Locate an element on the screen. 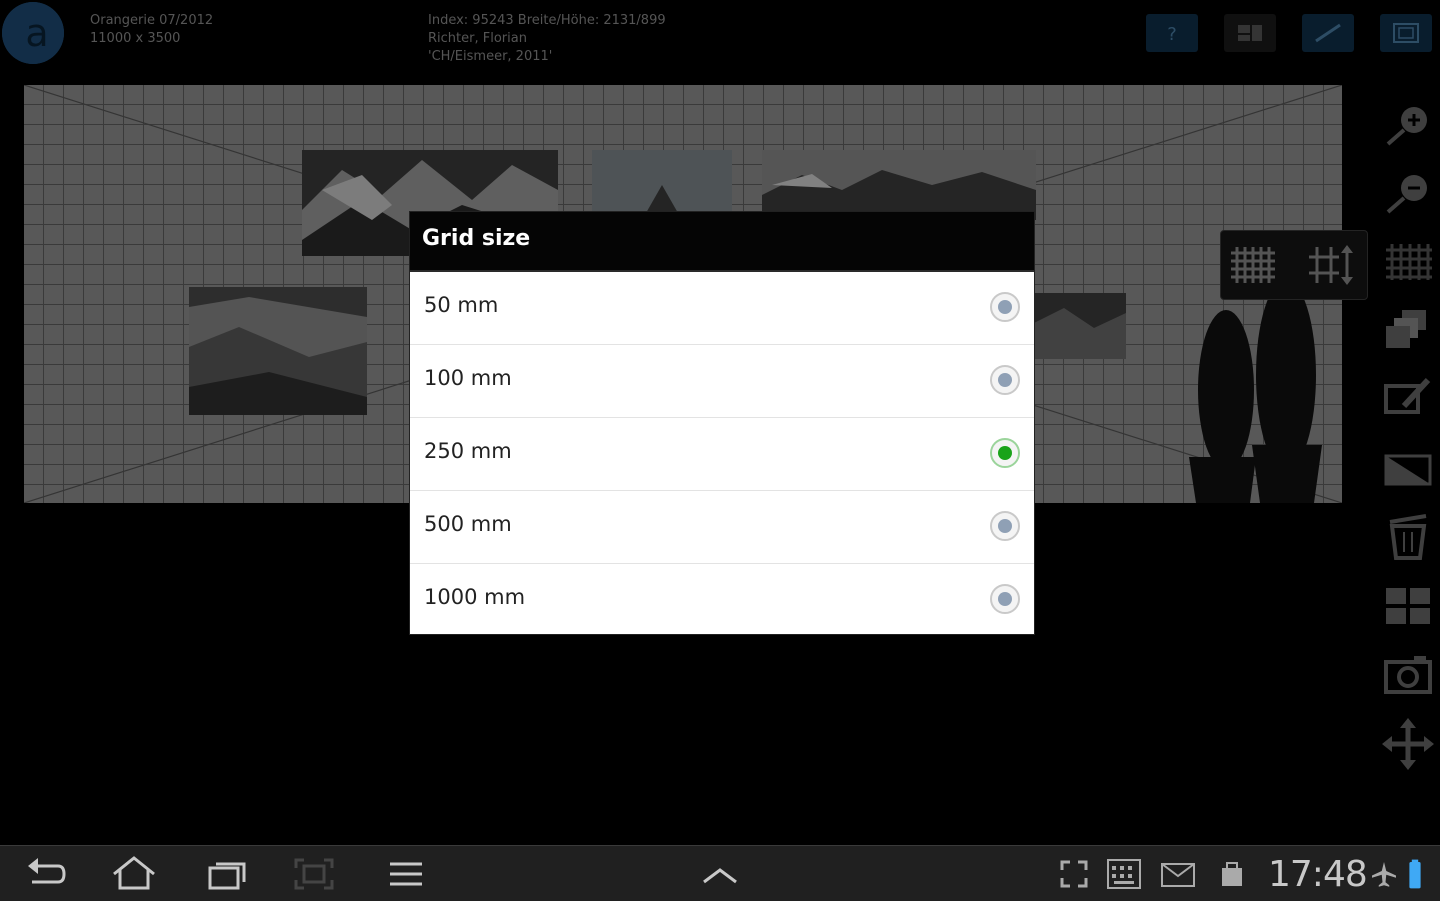 This screenshot has height=901, width=1440. expand-status is located at coordinates (1074, 873).